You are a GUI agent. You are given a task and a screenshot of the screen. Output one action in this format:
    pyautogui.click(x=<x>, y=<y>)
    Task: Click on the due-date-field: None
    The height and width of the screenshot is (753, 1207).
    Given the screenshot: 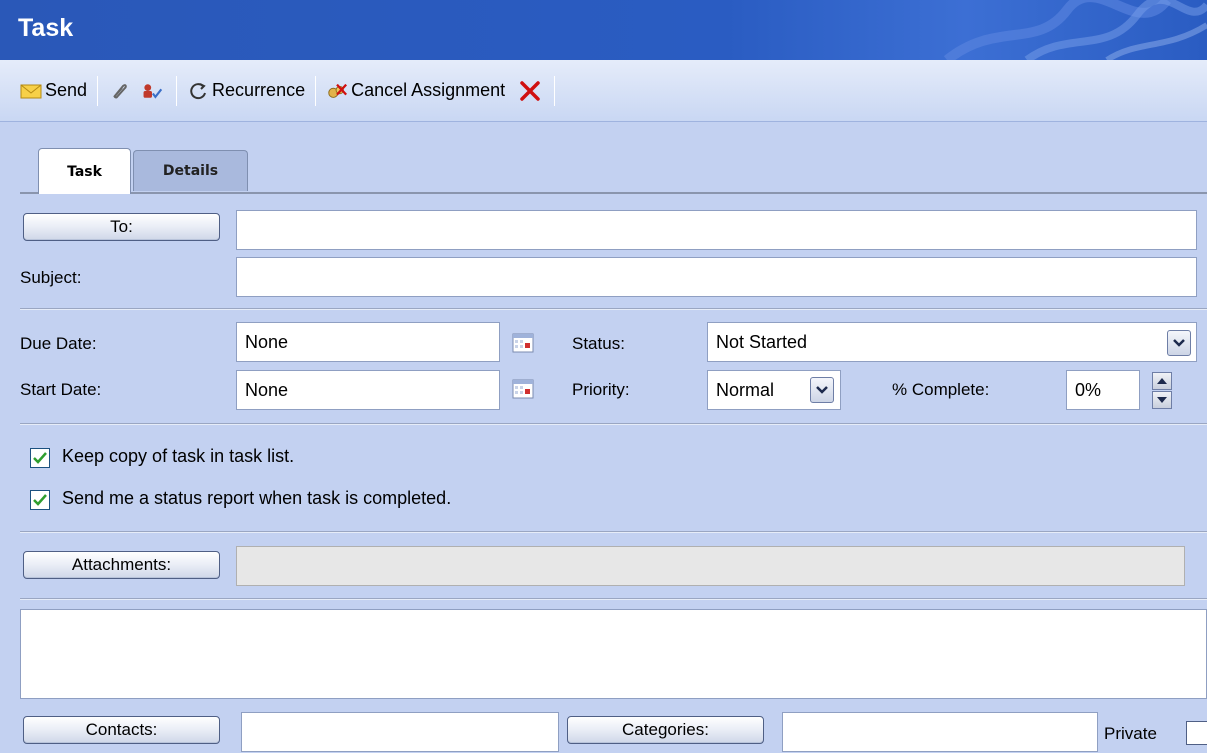 What is the action you would take?
    pyautogui.click(x=368, y=342)
    